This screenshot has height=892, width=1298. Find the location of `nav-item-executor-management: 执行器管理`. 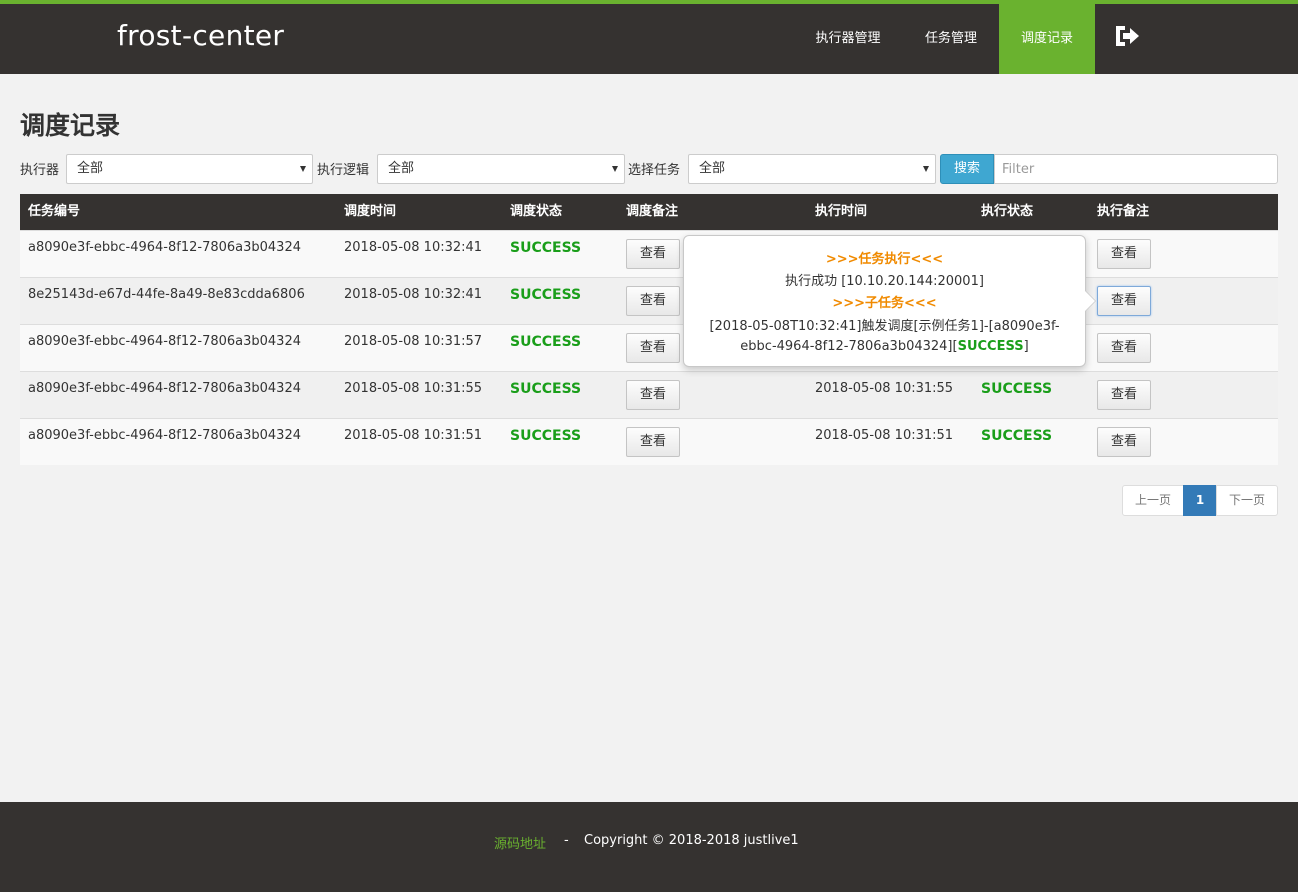

nav-item-executor-management: 执行器管理 is located at coordinates (848, 39).